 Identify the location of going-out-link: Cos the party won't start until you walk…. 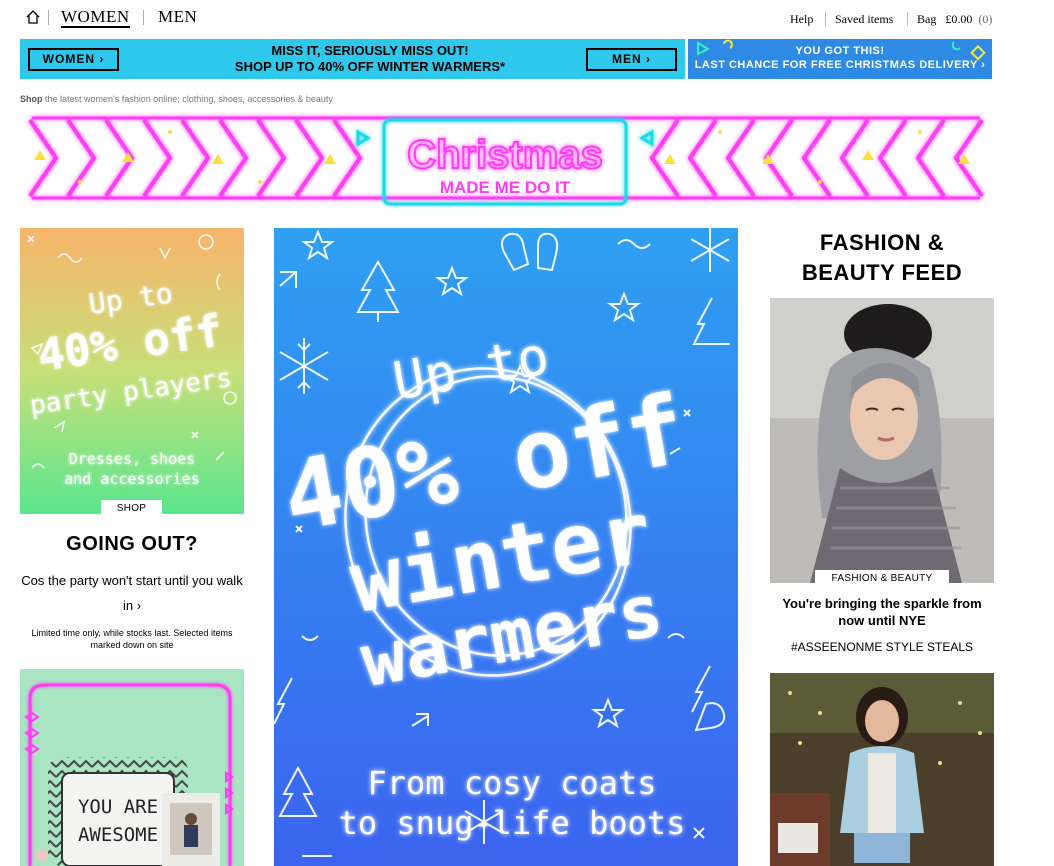
(132, 593).